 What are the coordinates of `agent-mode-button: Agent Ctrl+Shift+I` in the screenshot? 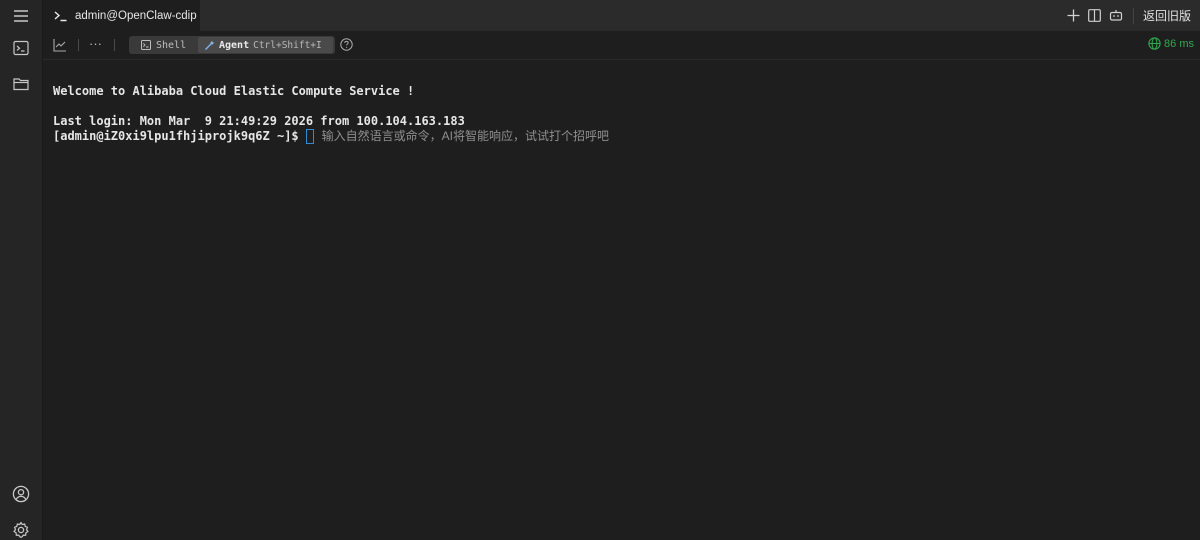 It's located at (265, 45).